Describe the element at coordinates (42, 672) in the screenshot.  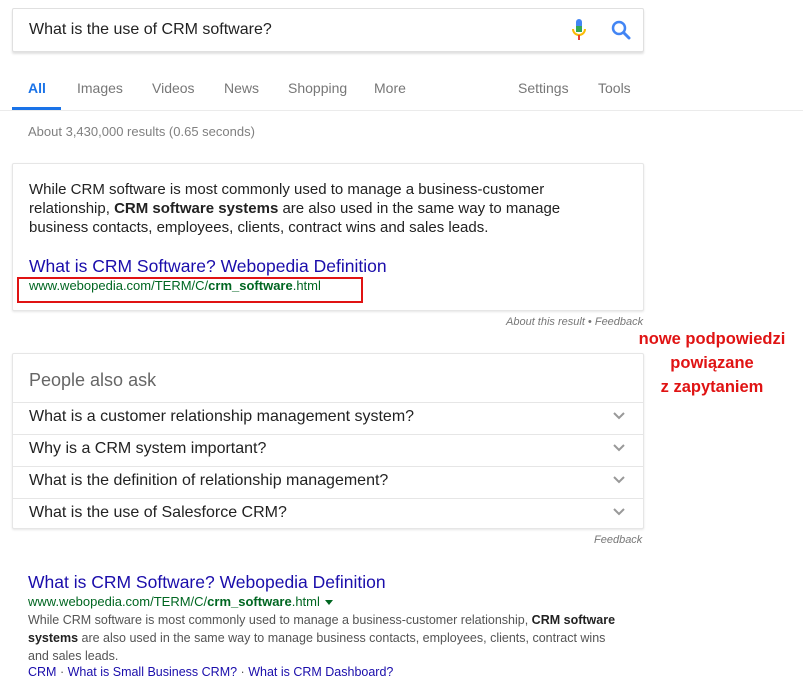
I see `sitelink: CRM` at that location.